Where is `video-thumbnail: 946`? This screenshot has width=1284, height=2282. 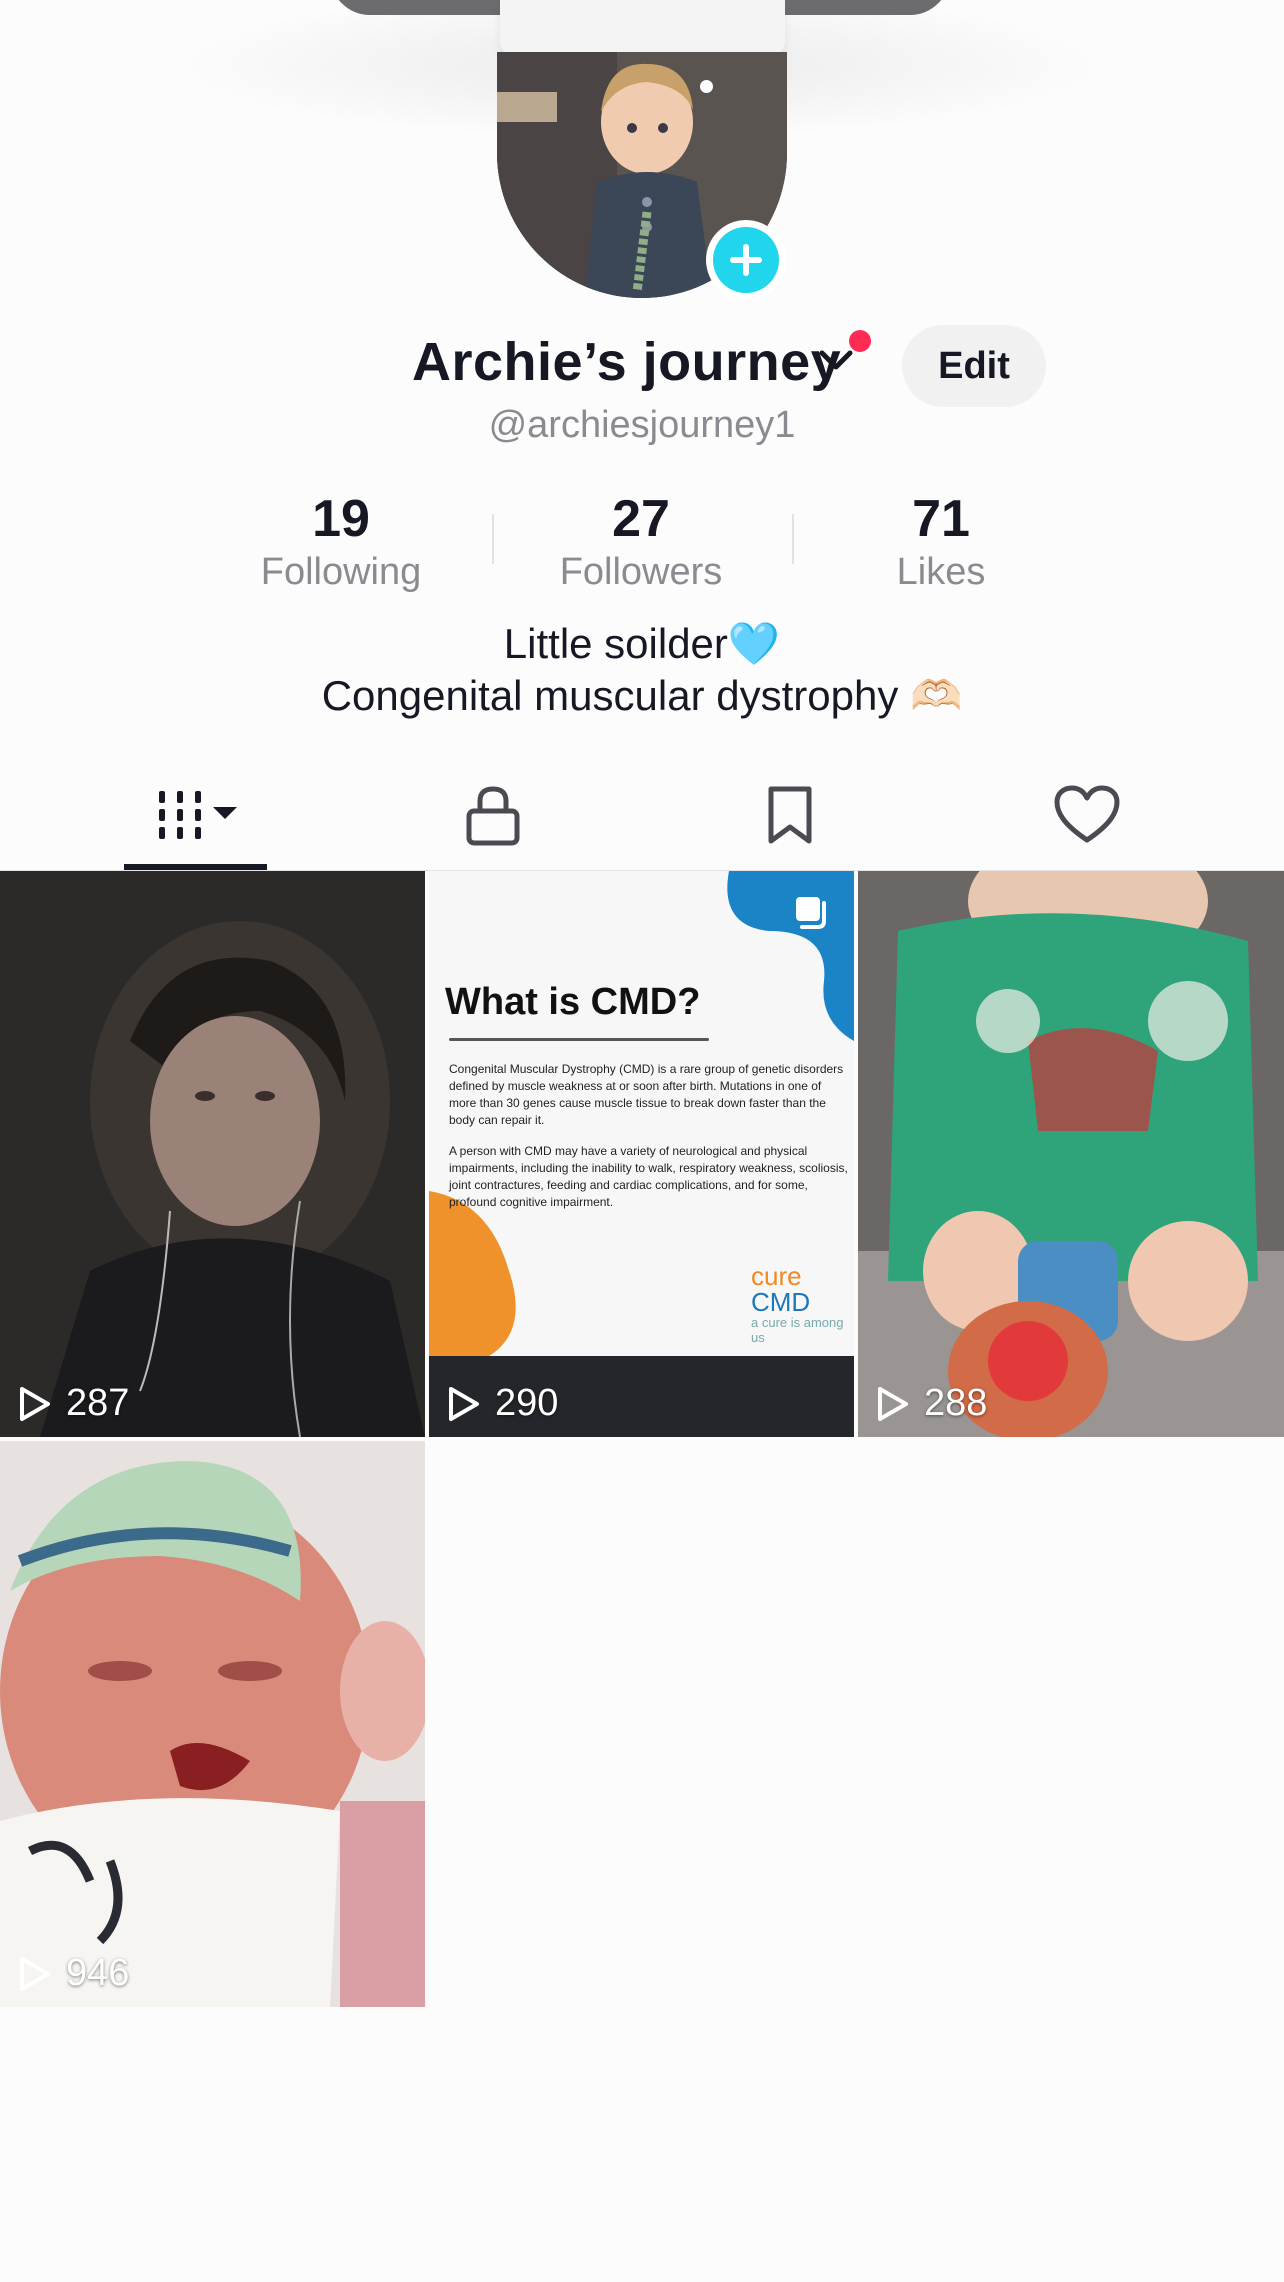 video-thumbnail: 946 is located at coordinates (212, 1724).